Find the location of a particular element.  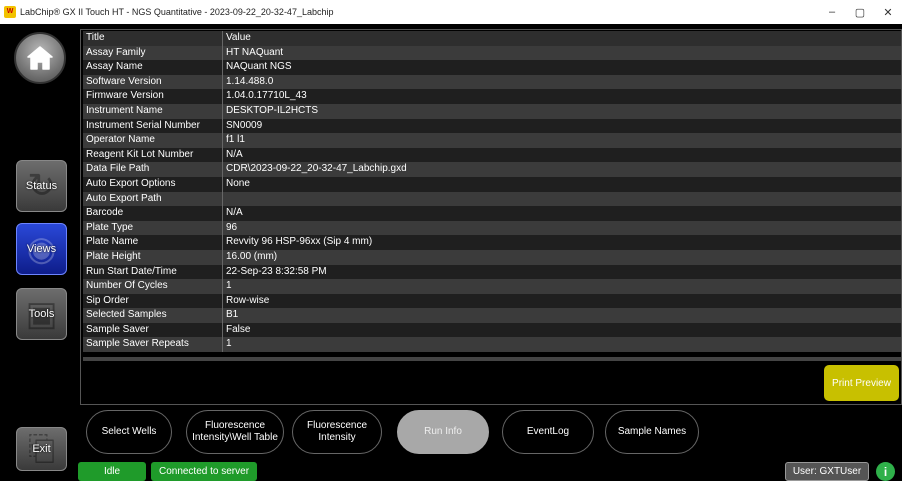

table-row: Plate Type 96 is located at coordinates (492, 228).